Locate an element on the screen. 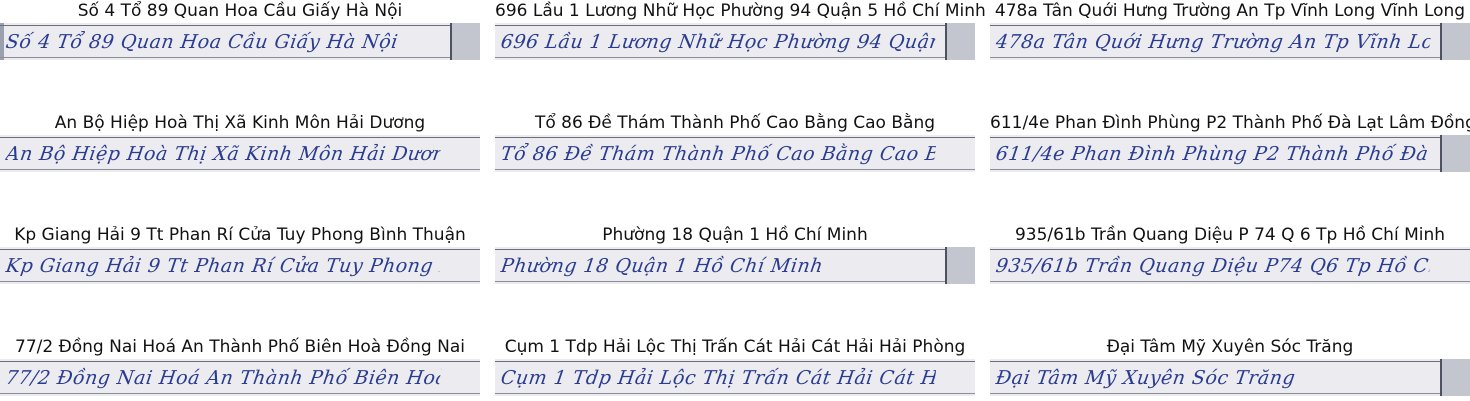 The width and height of the screenshot is (1470, 401). sample-caption: Phường 18 Quận 1 Hồ Chí Minh is located at coordinates (735, 235).